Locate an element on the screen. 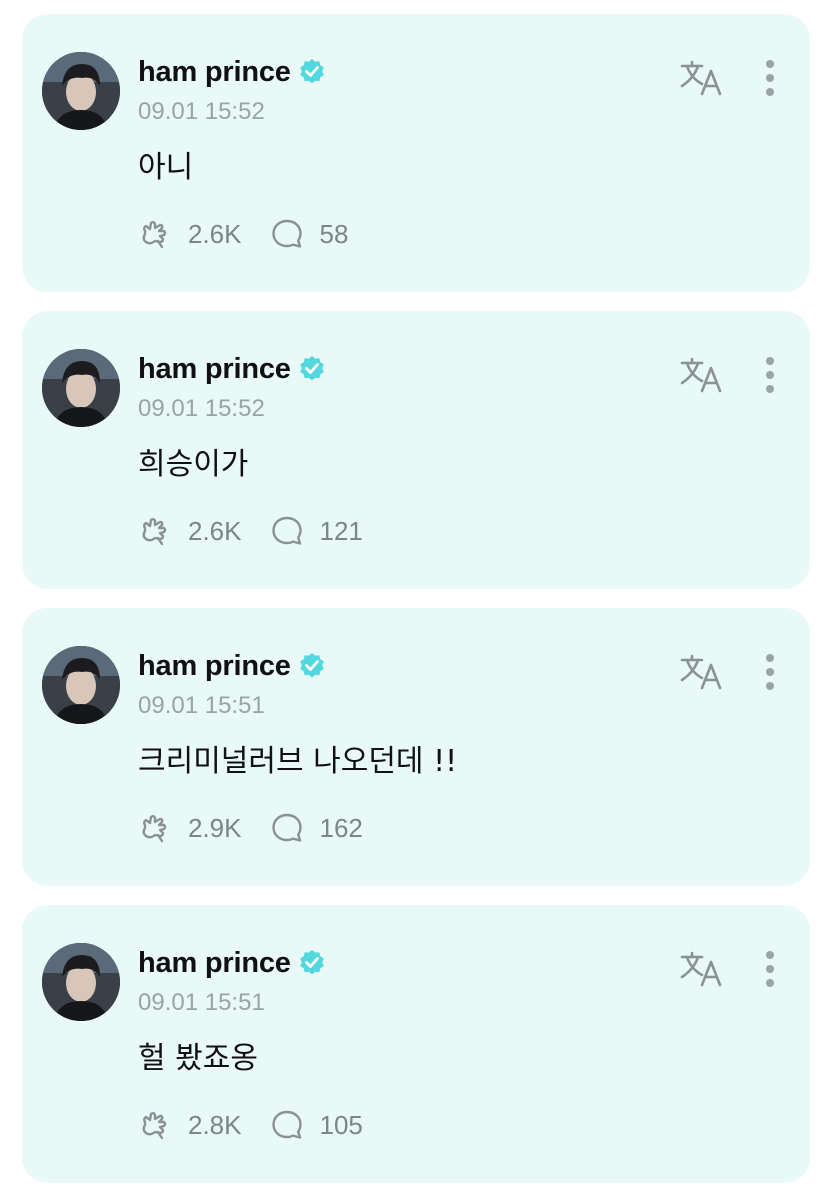  post-stats: 2.6K 121 is located at coordinates (250, 531).